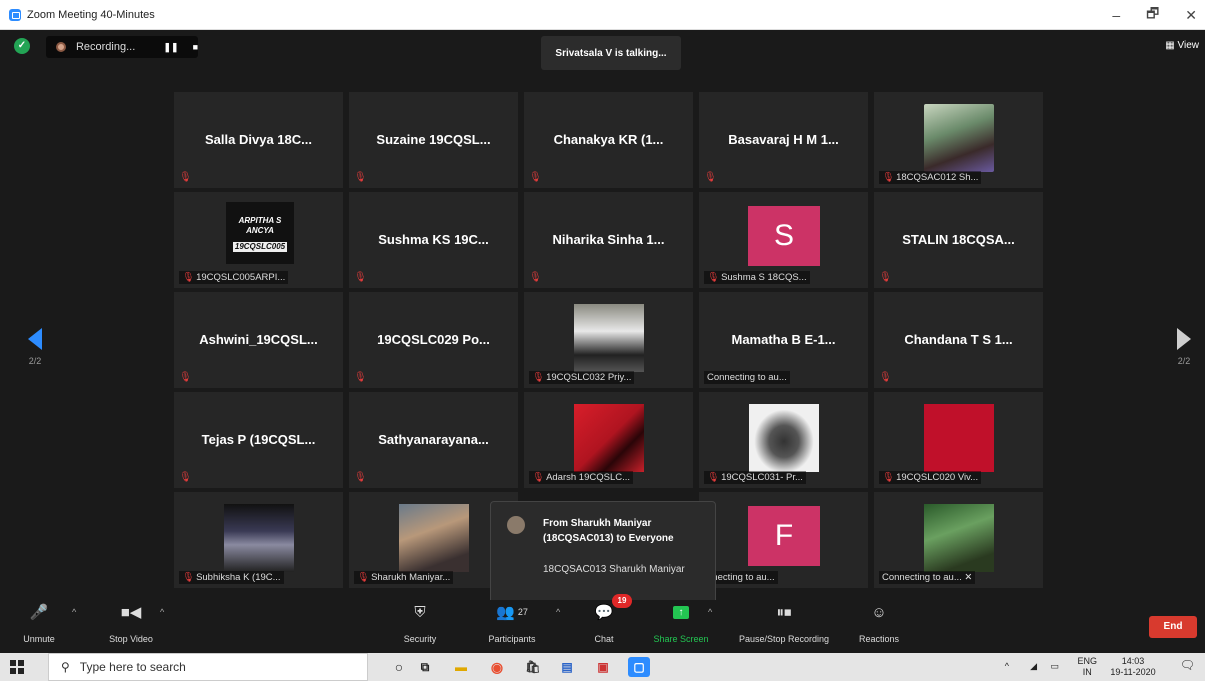  Describe the element at coordinates (681, 622) in the screenshot. I see `share-screen-button: ↑ Share Screen` at that location.